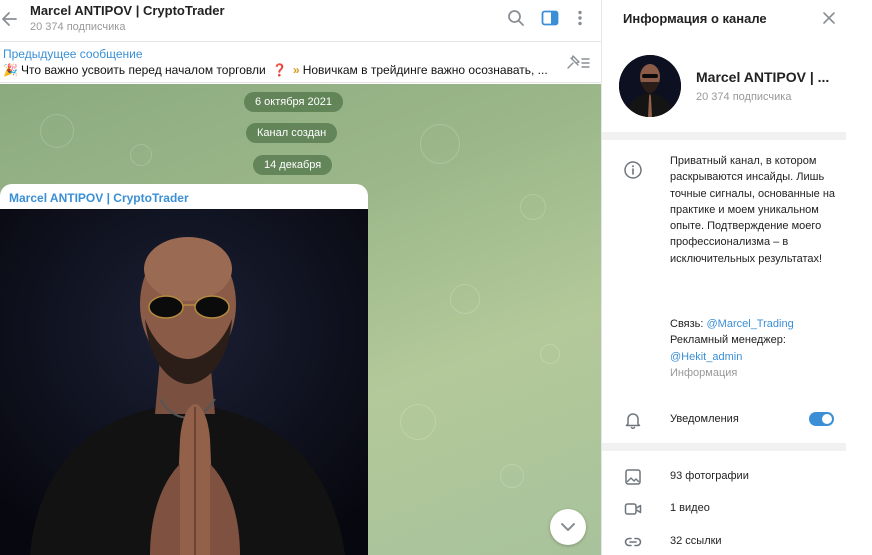 This screenshot has height=555, width=872. Describe the element at coordinates (578, 63) in the screenshot. I see `pinned-list-icon` at that location.